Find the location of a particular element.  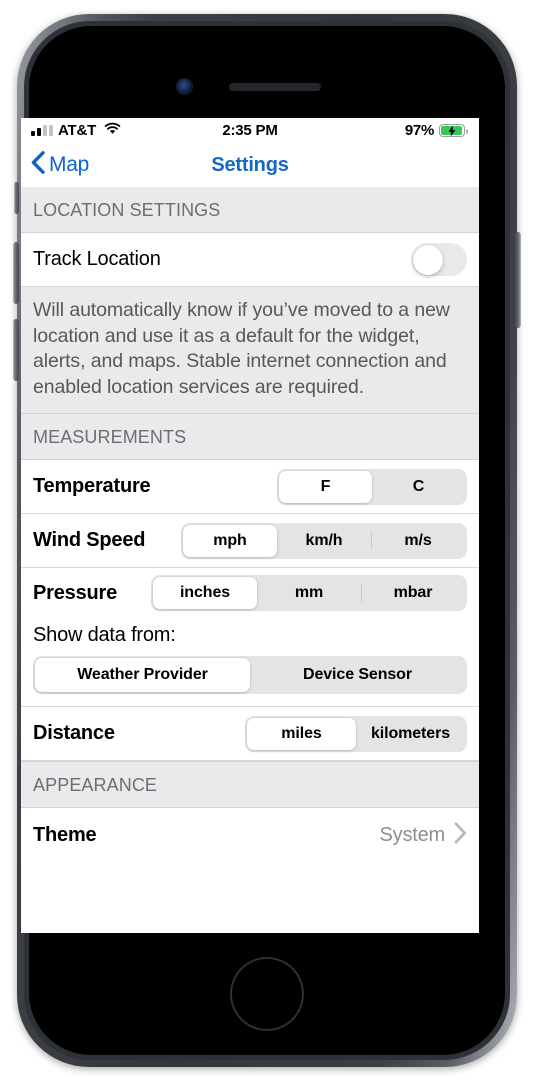

distance-option-kilometers: kilometers is located at coordinates (410, 734).